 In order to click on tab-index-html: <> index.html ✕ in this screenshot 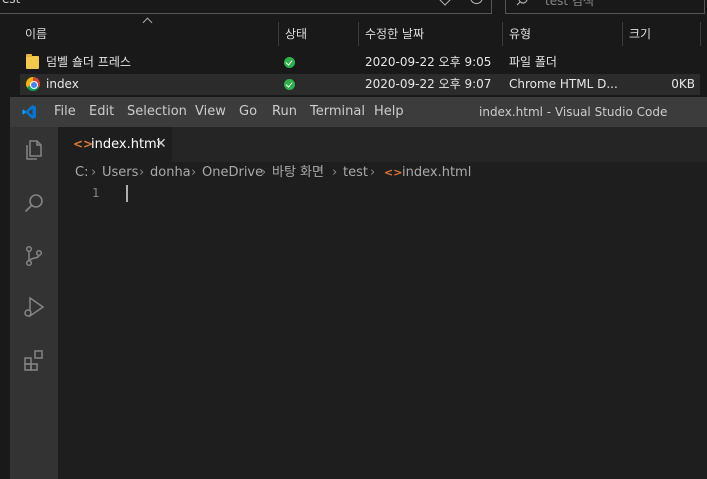, I will do `click(115, 144)`.